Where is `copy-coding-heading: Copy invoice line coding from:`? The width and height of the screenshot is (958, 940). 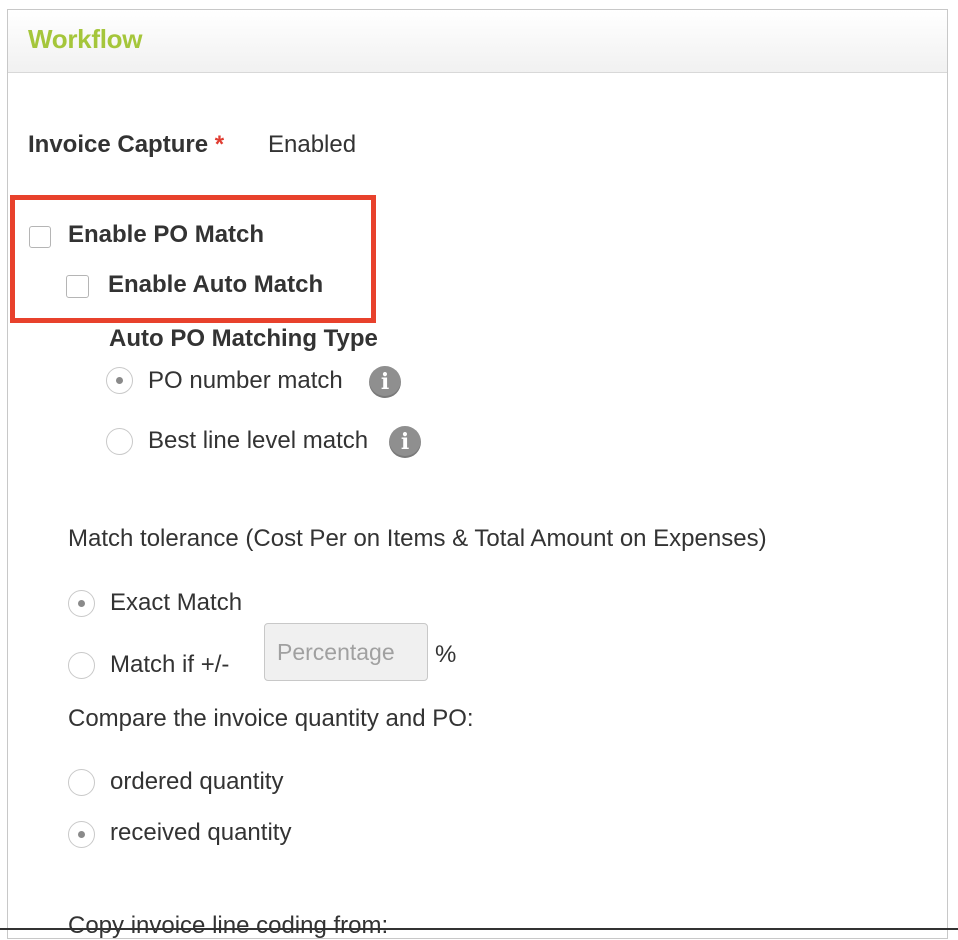
copy-coding-heading: Copy invoice line coding from: is located at coordinates (228, 925).